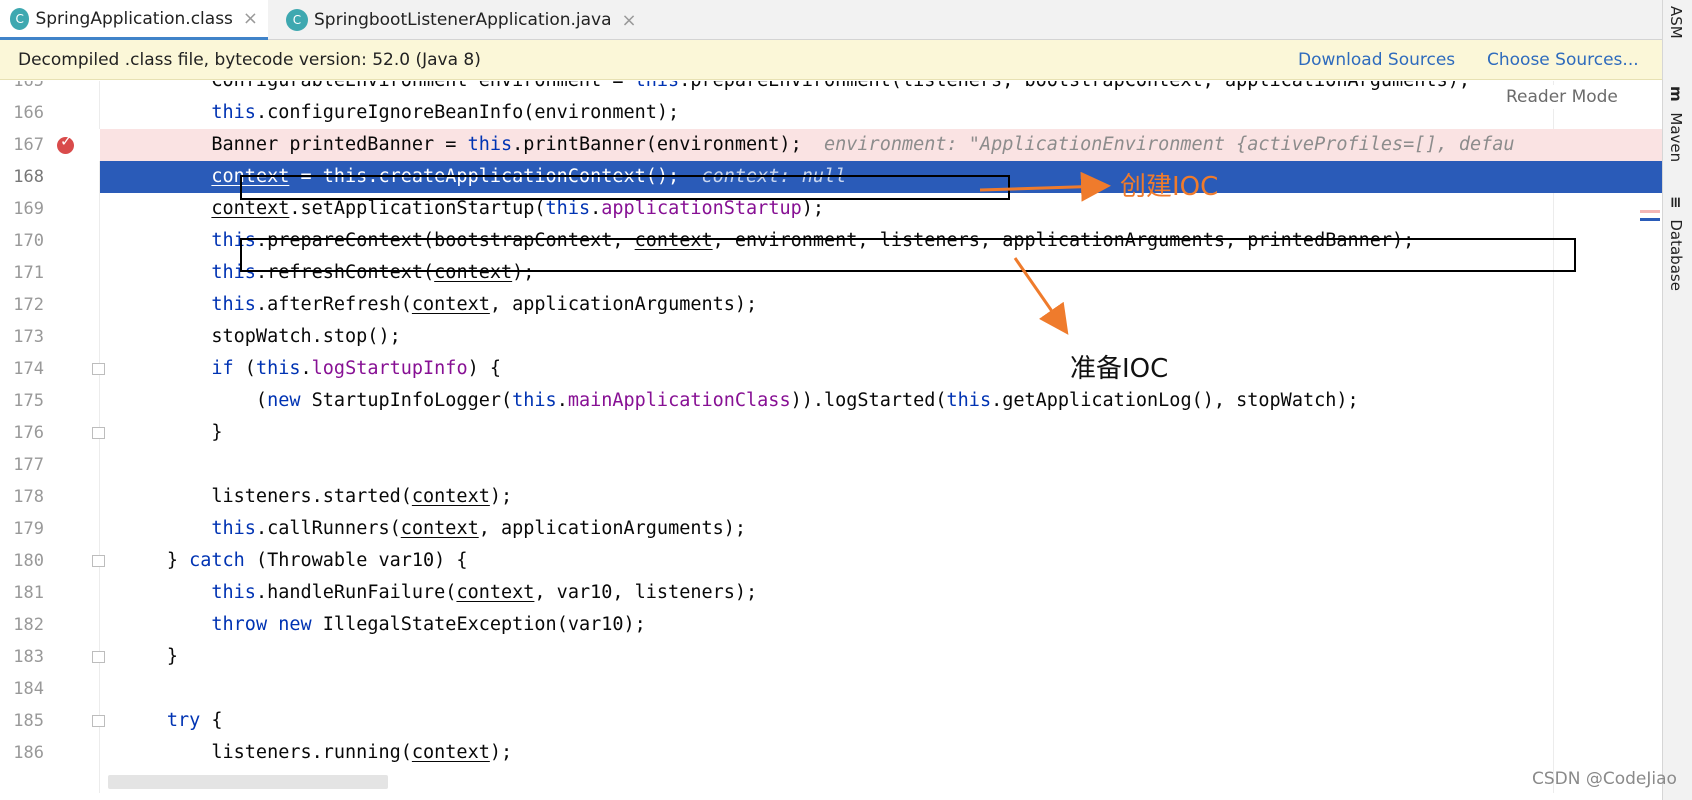 This screenshot has height=800, width=1692. I want to click on watermark: CSDN @CodeJiao, so click(1604, 779).